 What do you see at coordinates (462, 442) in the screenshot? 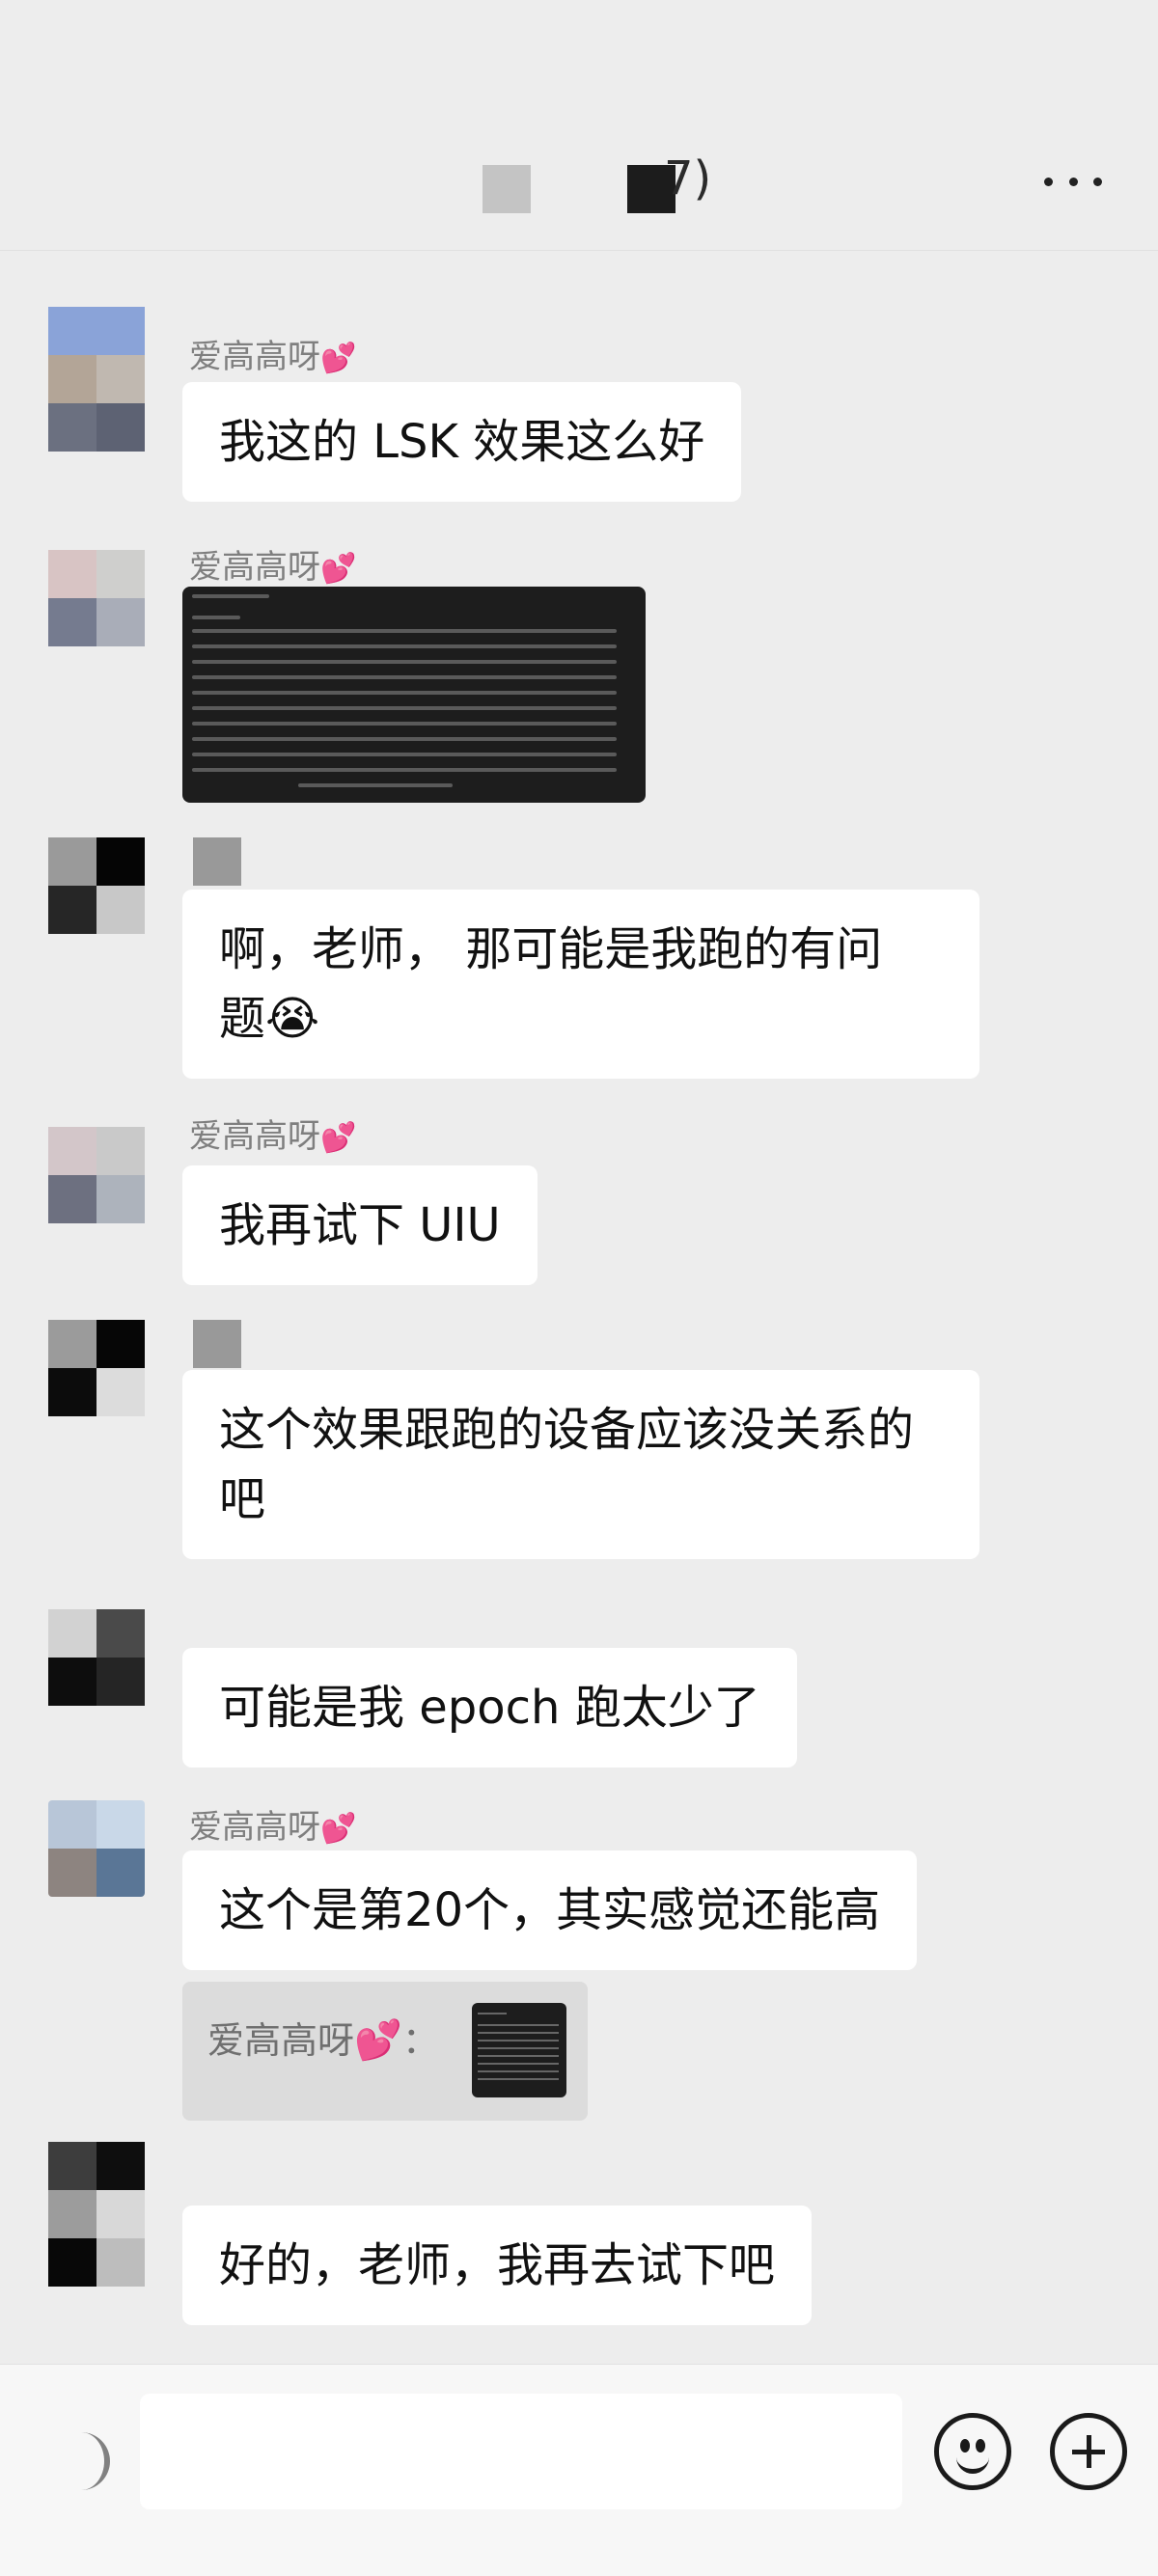
I see `message-bubble: 我这的 LSK 效果这么好` at bounding box center [462, 442].